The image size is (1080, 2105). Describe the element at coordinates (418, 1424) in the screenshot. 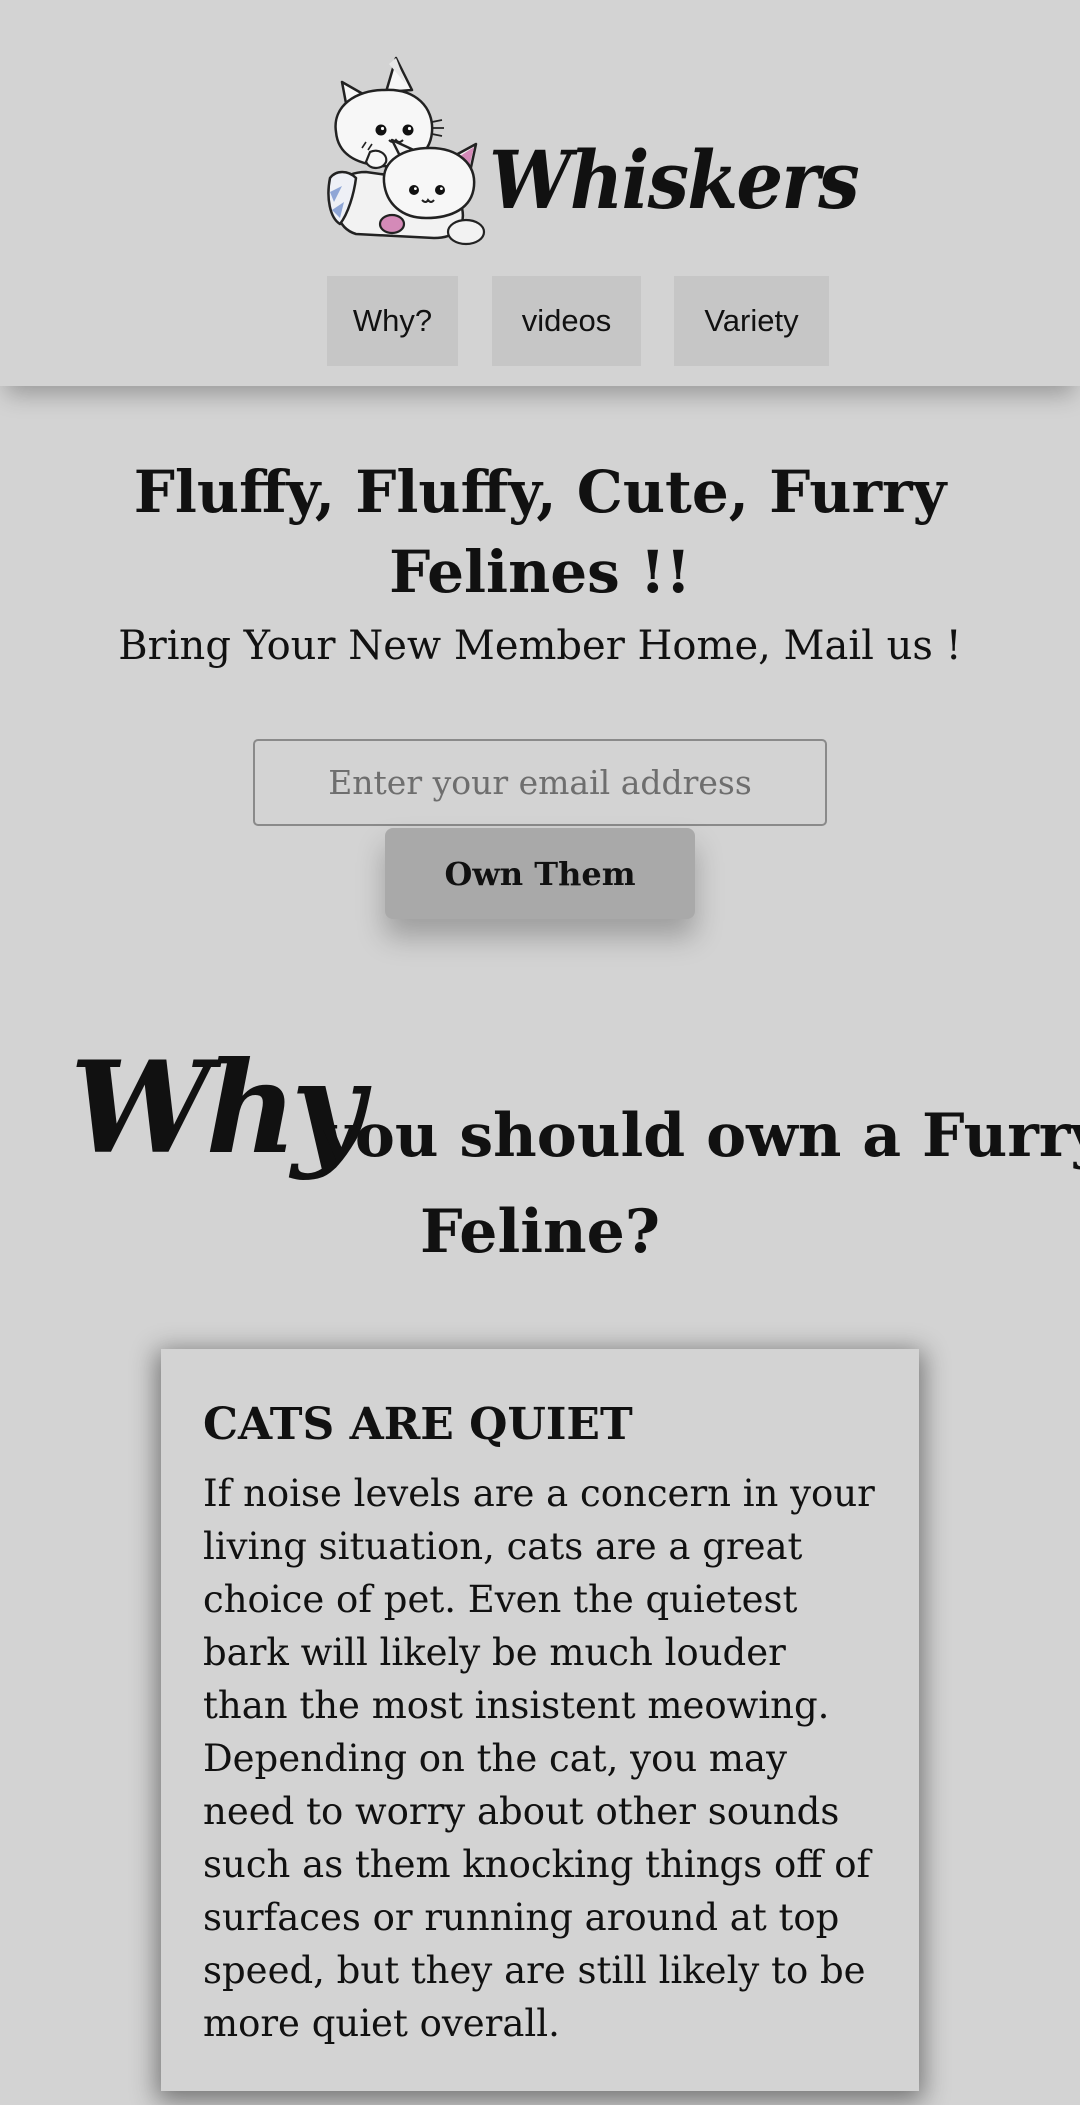

I see `card-title: CATS ARE QUIET` at that location.